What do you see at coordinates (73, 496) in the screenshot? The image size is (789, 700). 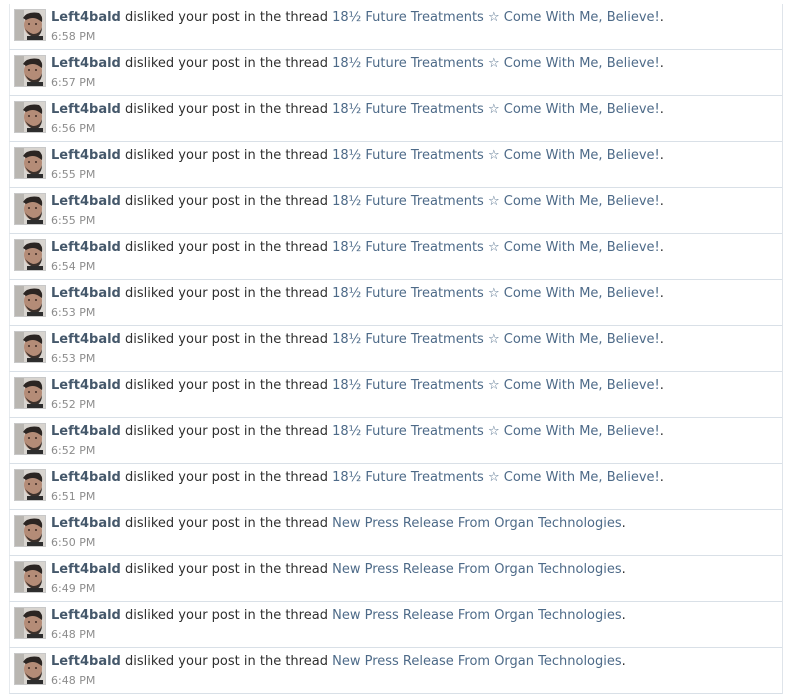 I see `alert-timestamp: 6:51 PM` at bounding box center [73, 496].